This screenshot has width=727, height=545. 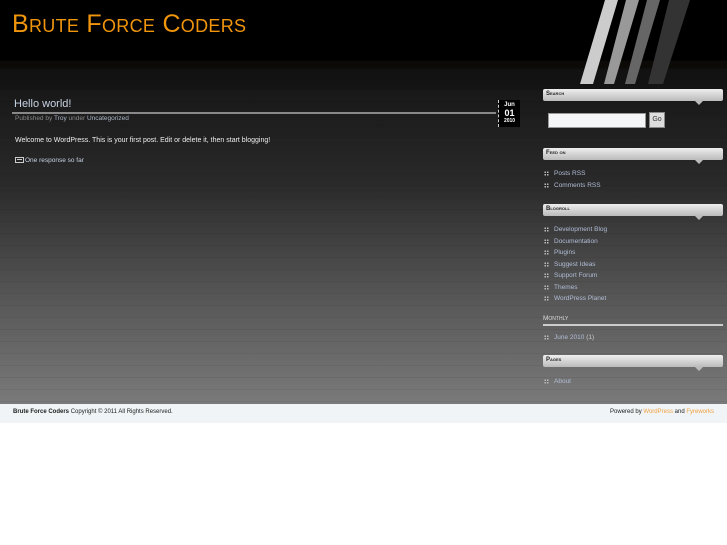 I want to click on item-label: Comments RSS, so click(x=577, y=185).